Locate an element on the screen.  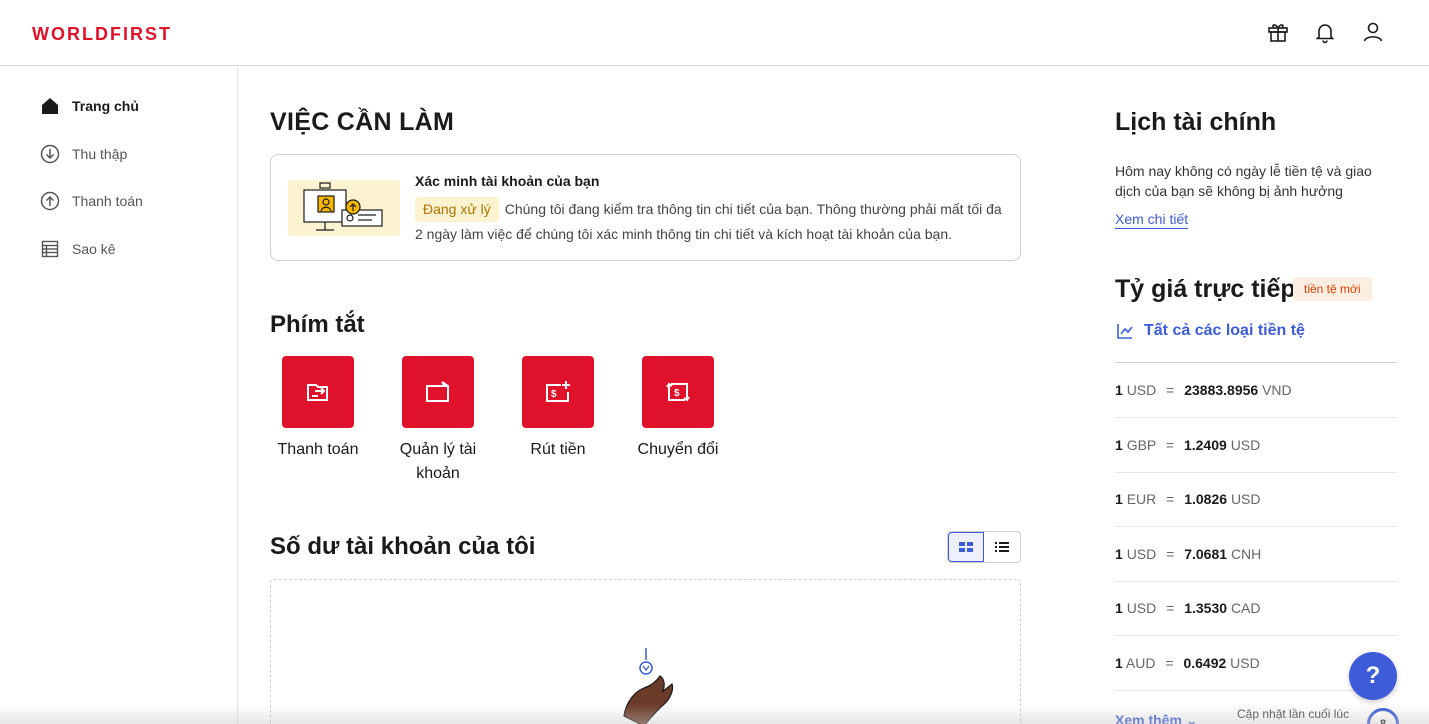
rate-from-currency: AUD is located at coordinates (1140, 663).